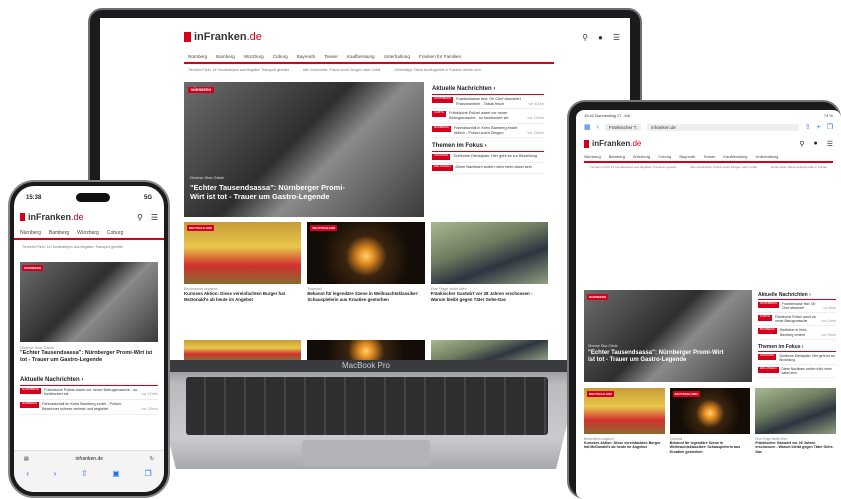  Describe the element at coordinates (26, 459) in the screenshot. I see `reader-icon: ▤` at that location.